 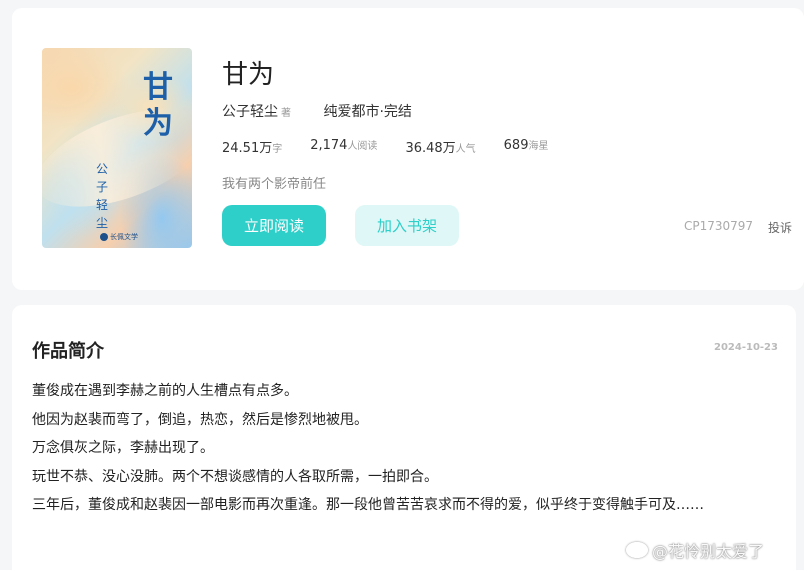 I want to click on stat-value: 24.51万, so click(x=247, y=148).